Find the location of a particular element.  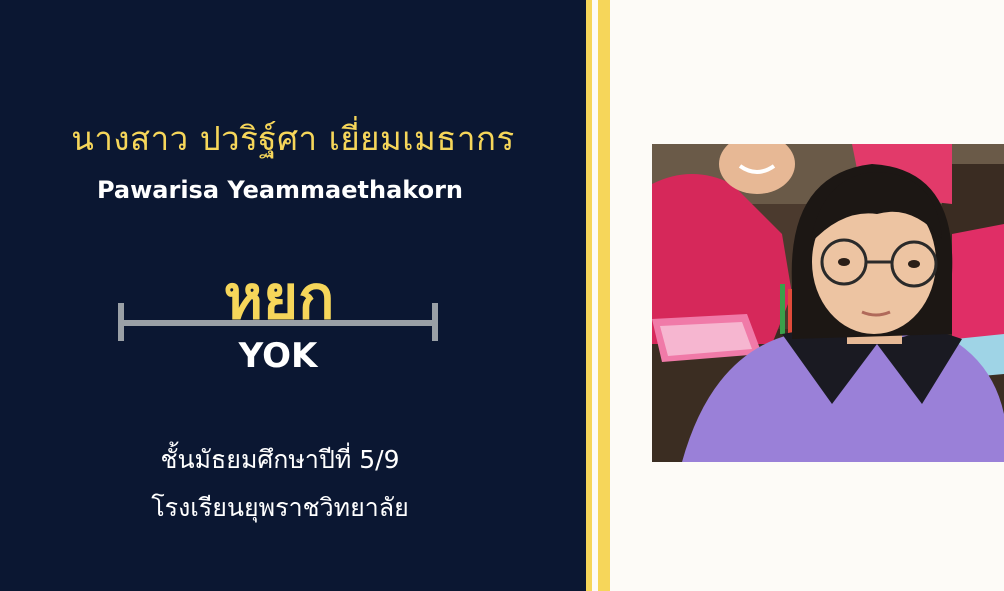

school-name: โรงเรียนยุพราชวิทยาลัย is located at coordinates (280, 507).